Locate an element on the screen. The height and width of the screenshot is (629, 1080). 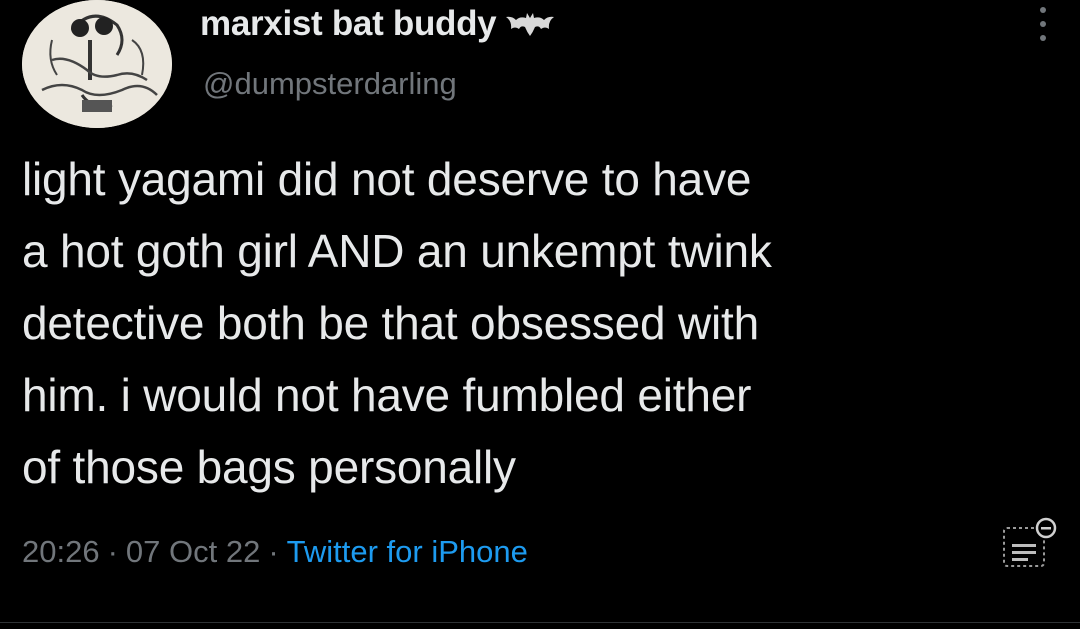
avatar is located at coordinates (97, 64).